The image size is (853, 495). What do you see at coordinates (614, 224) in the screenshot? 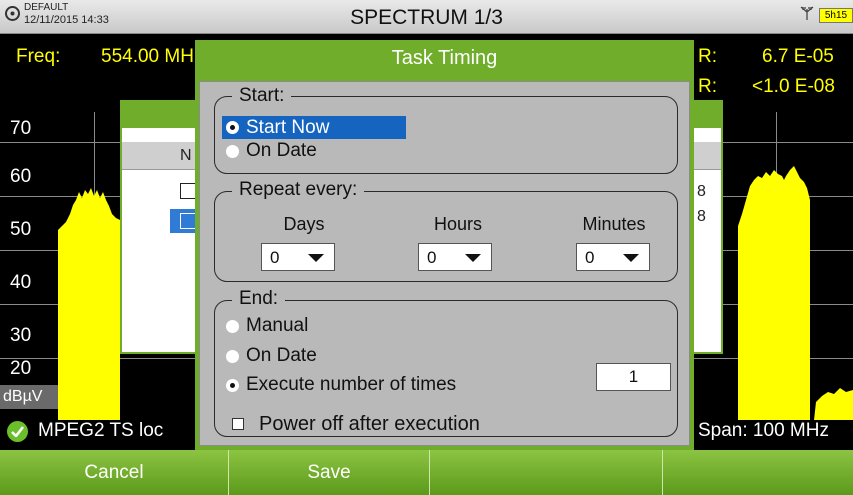
I see `minutes-label: Minutes` at bounding box center [614, 224].